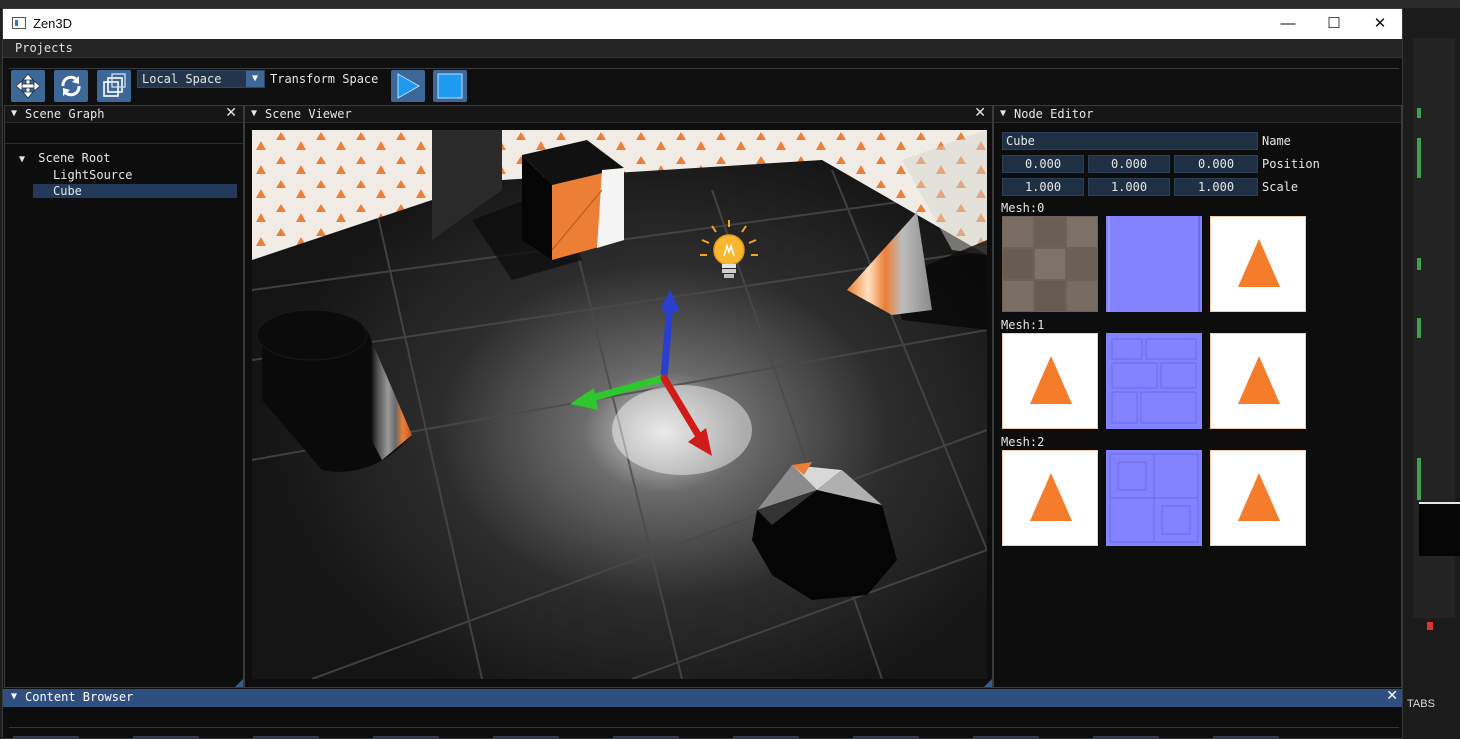 The image size is (1460, 739). I want to click on move-tool-icon, so click(28, 86).